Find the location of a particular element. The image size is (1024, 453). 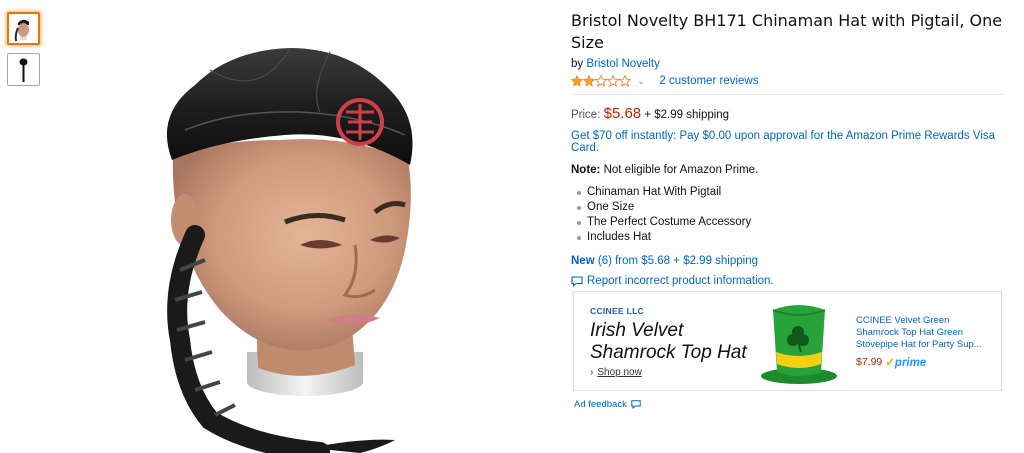

feature-bullet: Chinaman Hat With Pigtail is located at coordinates (787, 192).